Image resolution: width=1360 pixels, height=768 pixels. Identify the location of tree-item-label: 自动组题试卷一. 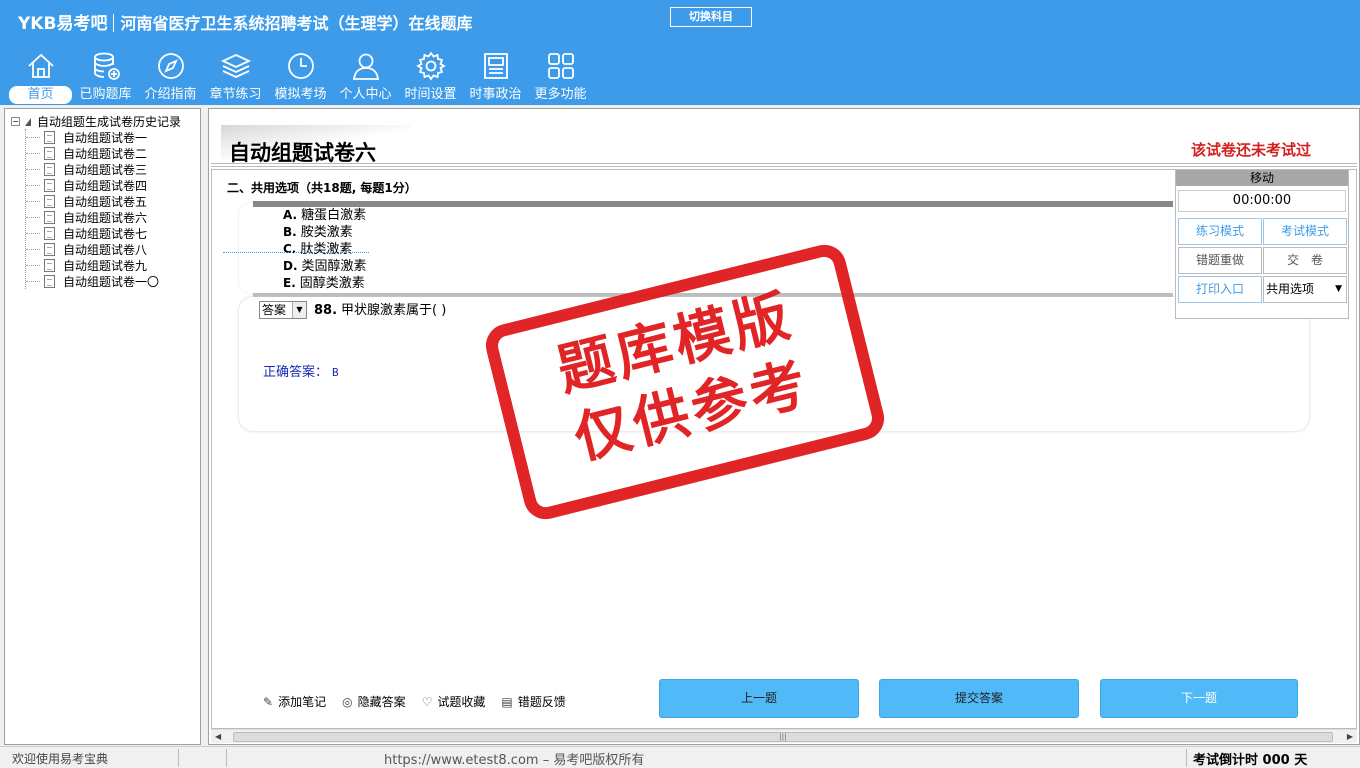
(105, 137).